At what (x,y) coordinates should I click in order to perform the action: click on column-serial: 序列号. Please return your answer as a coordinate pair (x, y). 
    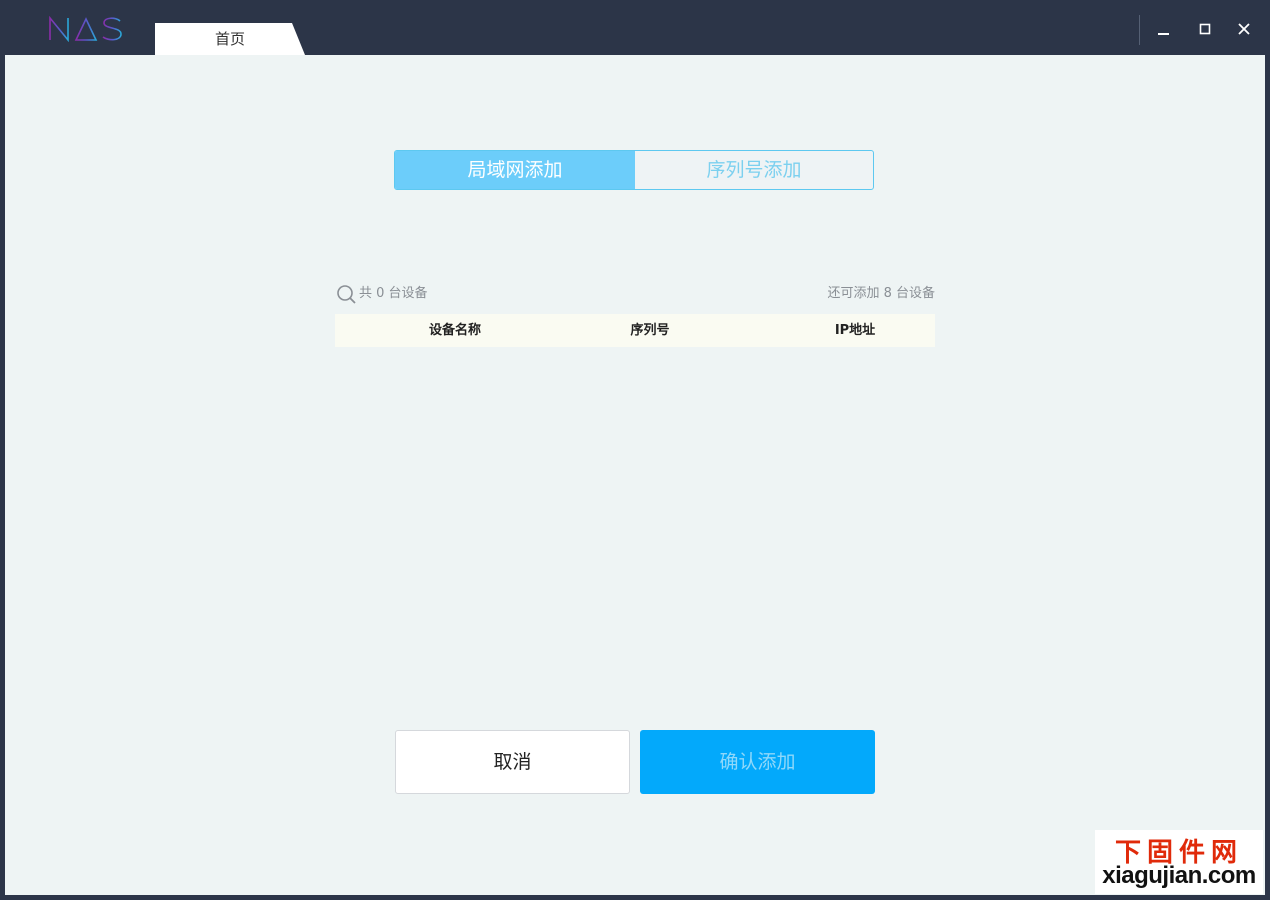
    Looking at the image, I should click on (650, 330).